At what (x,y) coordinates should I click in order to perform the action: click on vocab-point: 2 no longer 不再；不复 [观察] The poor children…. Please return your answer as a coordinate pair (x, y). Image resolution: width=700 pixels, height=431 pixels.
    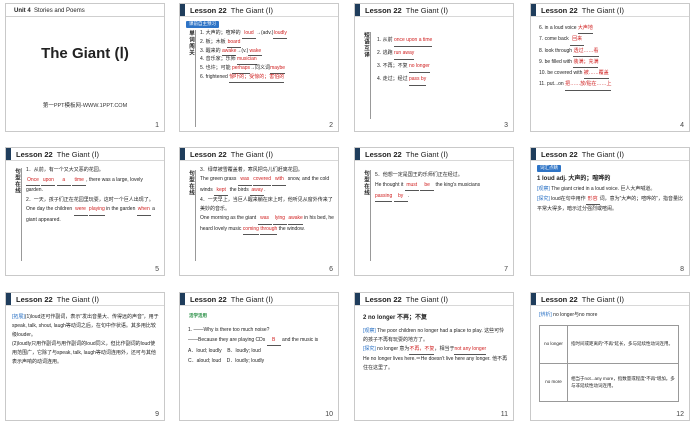
    Looking at the image, I should click on (435, 343).